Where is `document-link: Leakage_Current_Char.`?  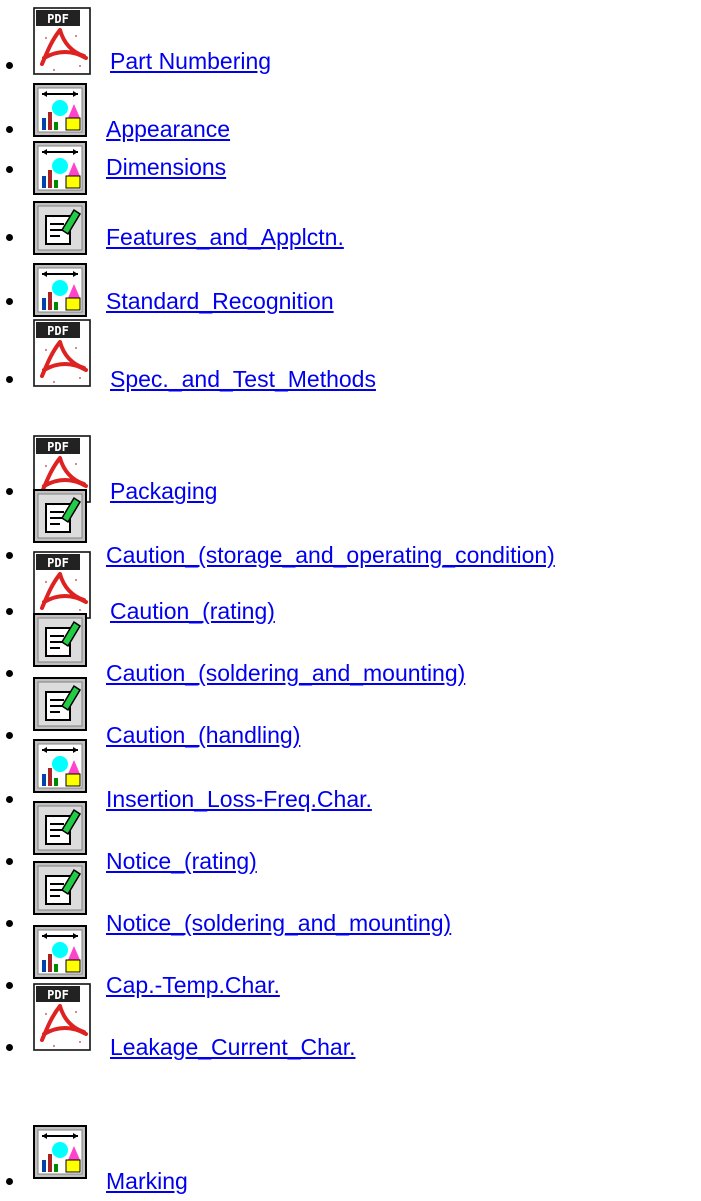
document-link: Leakage_Current_Char. is located at coordinates (233, 1047).